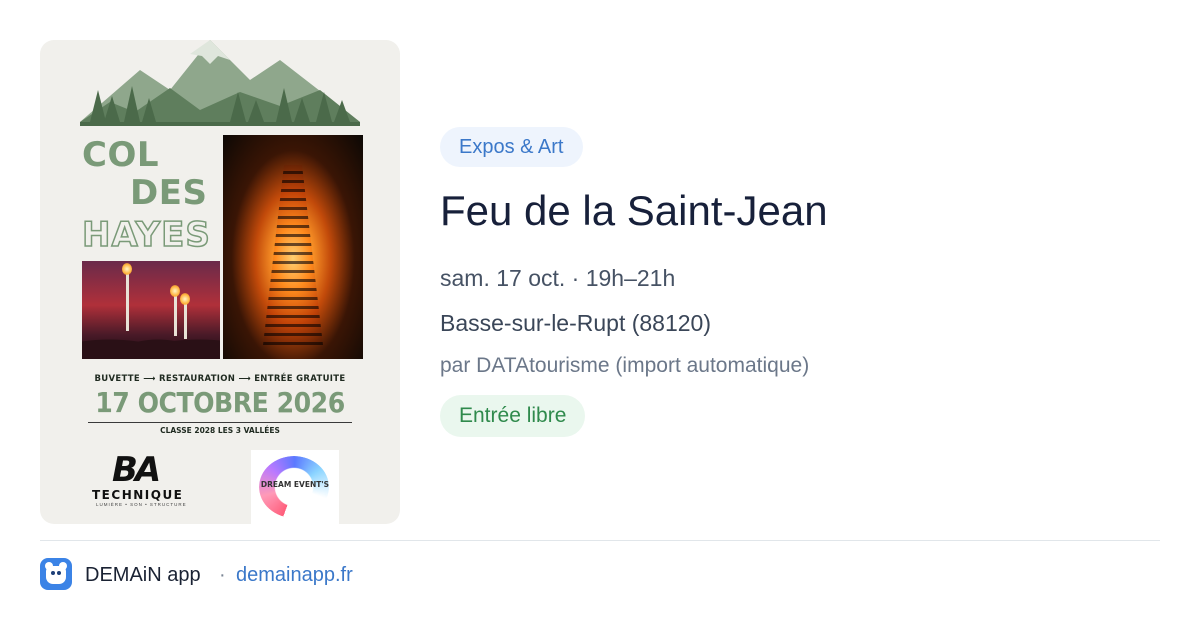 This screenshot has width=1200, height=630. Describe the element at coordinates (220, 379) in the screenshot. I see `poster-services: BUVETTE ⟶ RESTAURATION ⟶ ENTRÉE GRATUITE` at that location.